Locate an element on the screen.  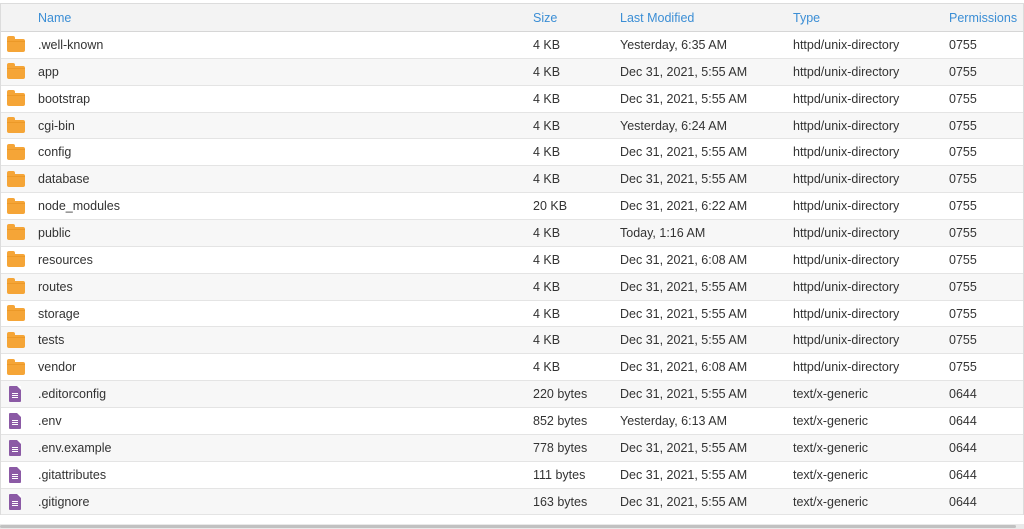
horizontal-scrollbar is located at coordinates (512, 526).